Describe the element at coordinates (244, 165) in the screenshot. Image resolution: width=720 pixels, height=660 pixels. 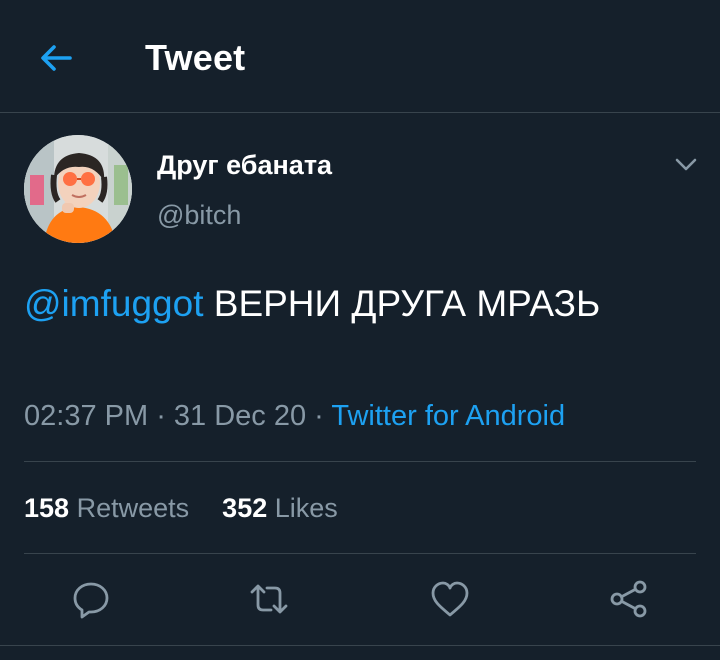
I see `author-display-name: Друг ебаната` at that location.